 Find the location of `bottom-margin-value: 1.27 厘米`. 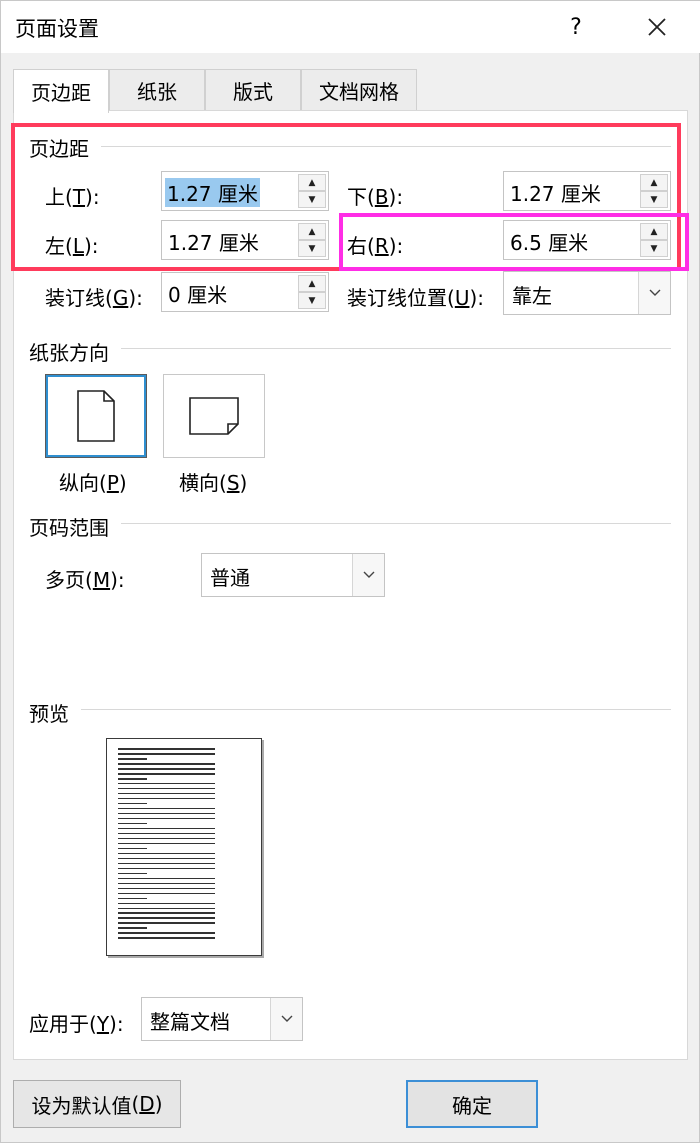

bottom-margin-value: 1.27 厘米 is located at coordinates (555, 192).